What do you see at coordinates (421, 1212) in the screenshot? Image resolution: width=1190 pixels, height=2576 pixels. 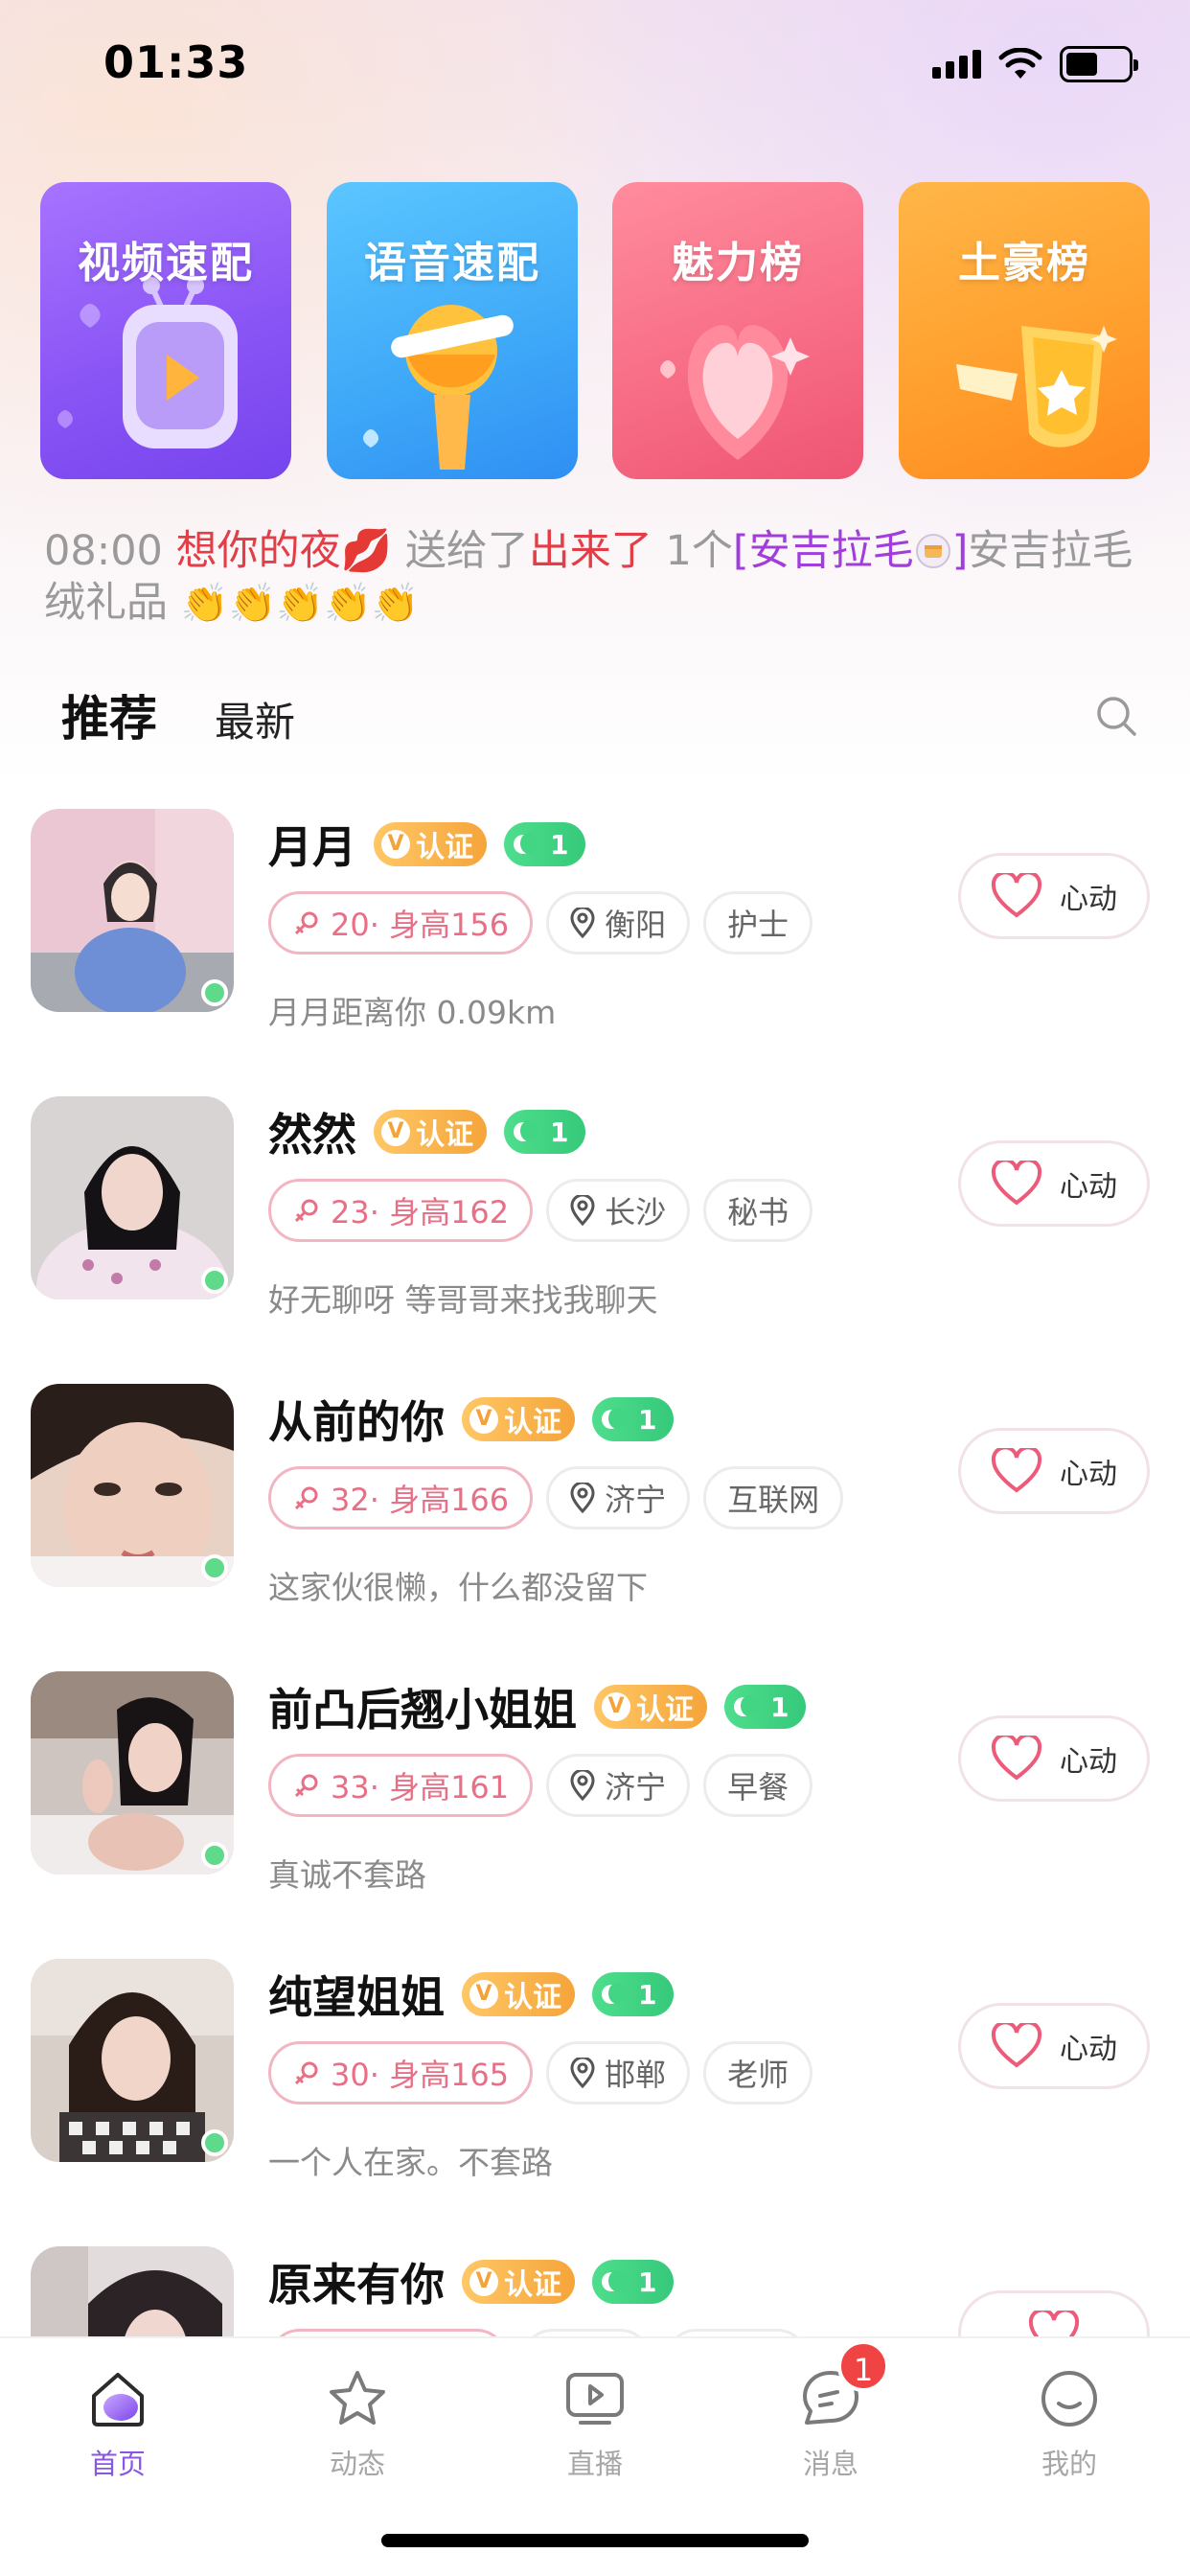 I see `age-height-text: 23· 身高162` at bounding box center [421, 1212].